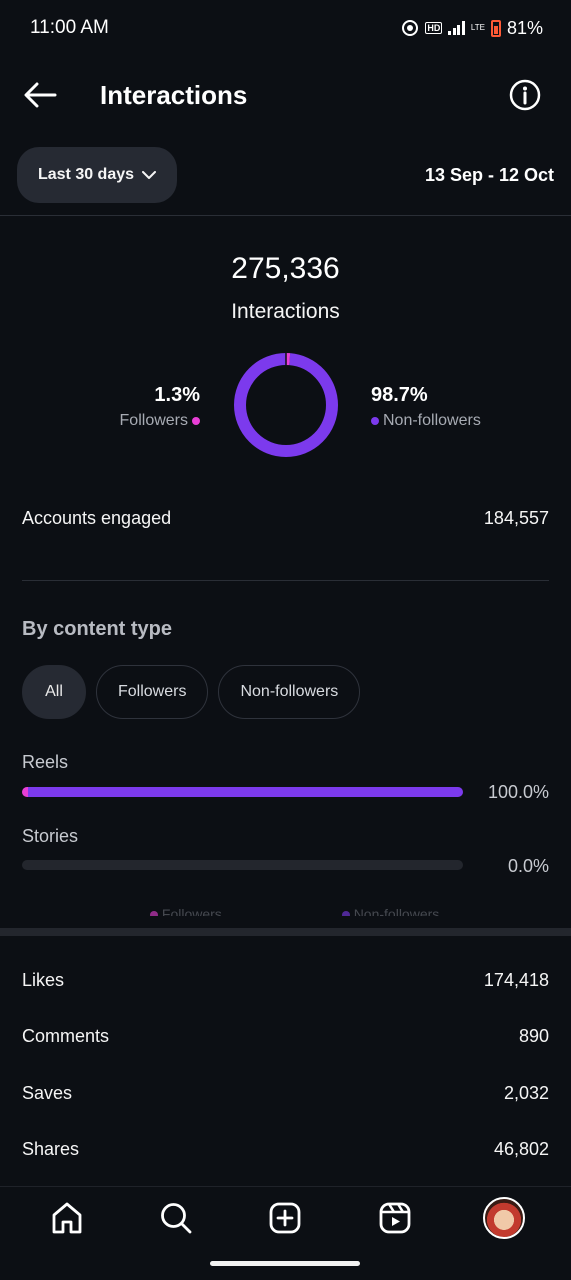 This screenshot has width=571, height=1280. What do you see at coordinates (152, 692) in the screenshot?
I see `tab-followers: Followers` at bounding box center [152, 692].